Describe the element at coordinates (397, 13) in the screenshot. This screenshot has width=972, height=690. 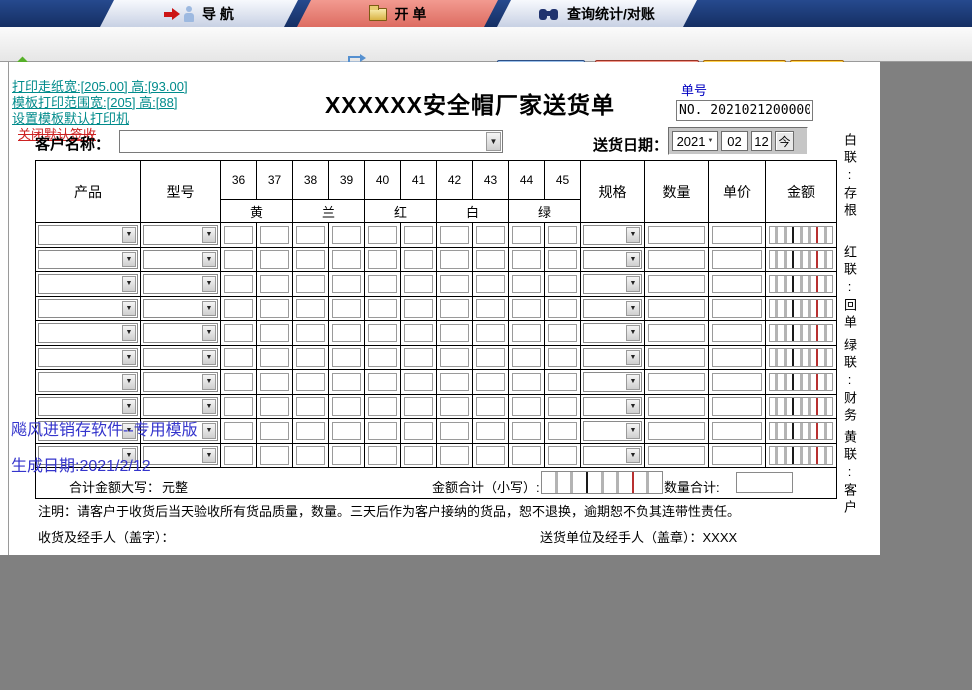
I see `tab-billing: 开 单` at that location.